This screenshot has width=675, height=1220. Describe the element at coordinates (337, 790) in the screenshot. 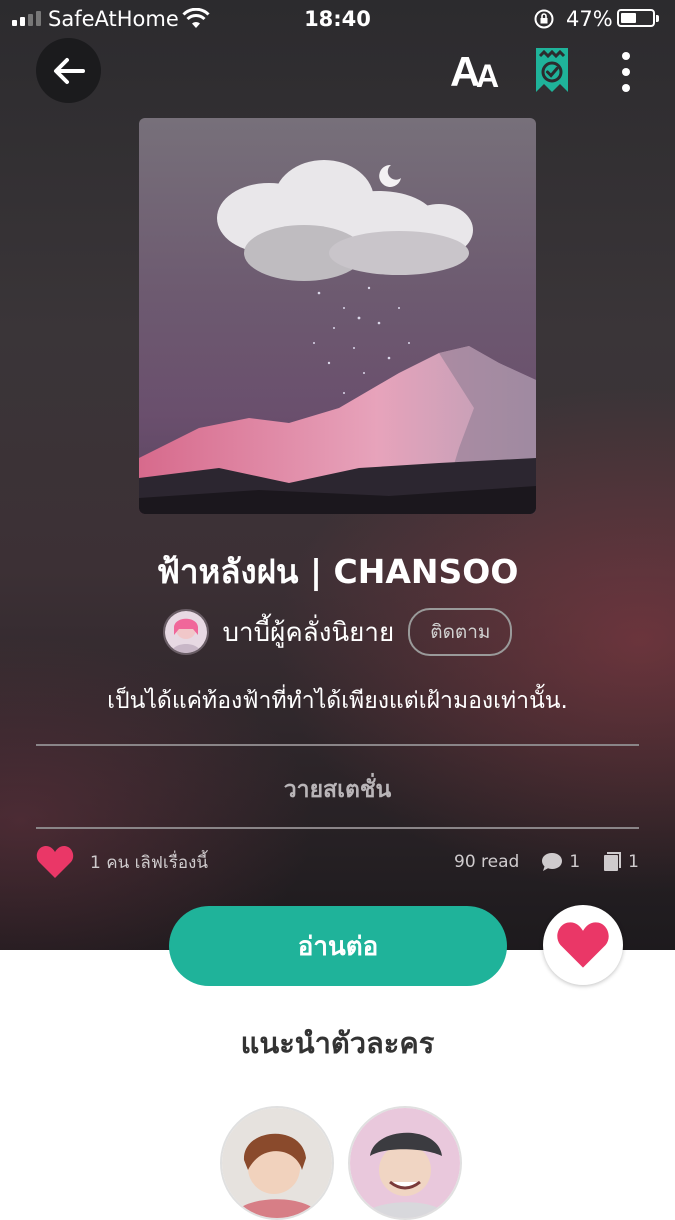

I see `story-genre: วายสเตชั่น` at that location.